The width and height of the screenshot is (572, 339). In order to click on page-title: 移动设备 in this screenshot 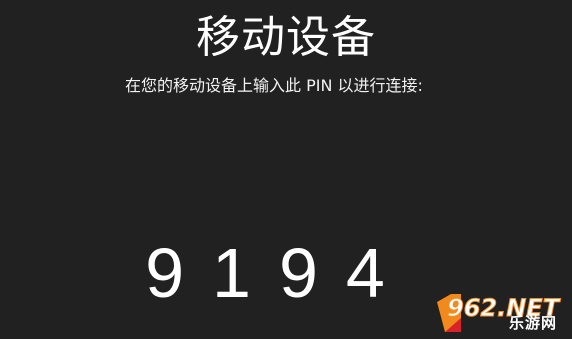, I will do `click(286, 37)`.